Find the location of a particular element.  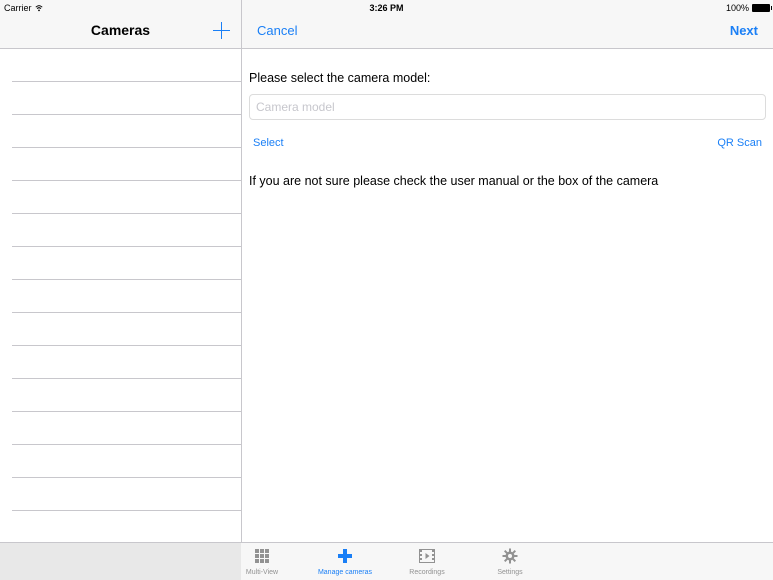

tab-label: Manage cameras is located at coordinates (345, 572).